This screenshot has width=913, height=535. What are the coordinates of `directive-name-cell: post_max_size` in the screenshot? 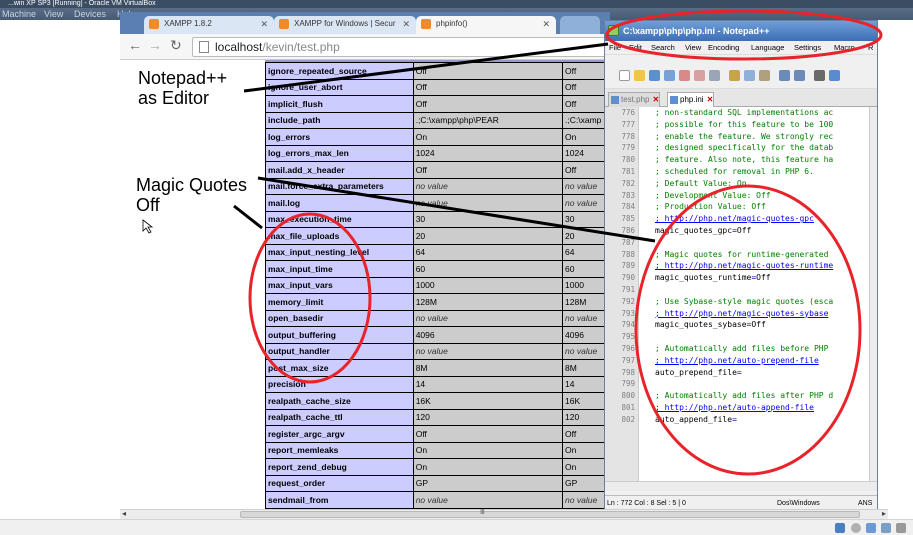 It's located at (339, 368).